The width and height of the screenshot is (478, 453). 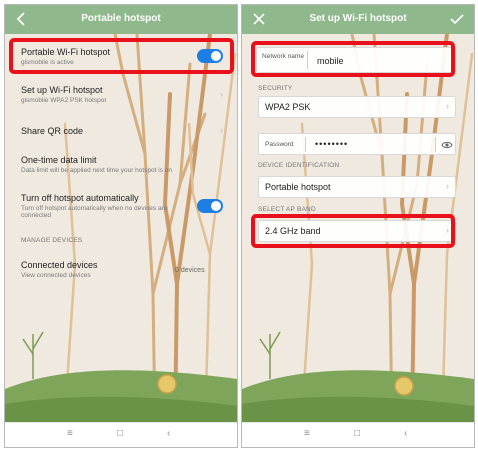 What do you see at coordinates (80, 198) in the screenshot?
I see `auto-off-title: Turn off hotspot automatically` at bounding box center [80, 198].